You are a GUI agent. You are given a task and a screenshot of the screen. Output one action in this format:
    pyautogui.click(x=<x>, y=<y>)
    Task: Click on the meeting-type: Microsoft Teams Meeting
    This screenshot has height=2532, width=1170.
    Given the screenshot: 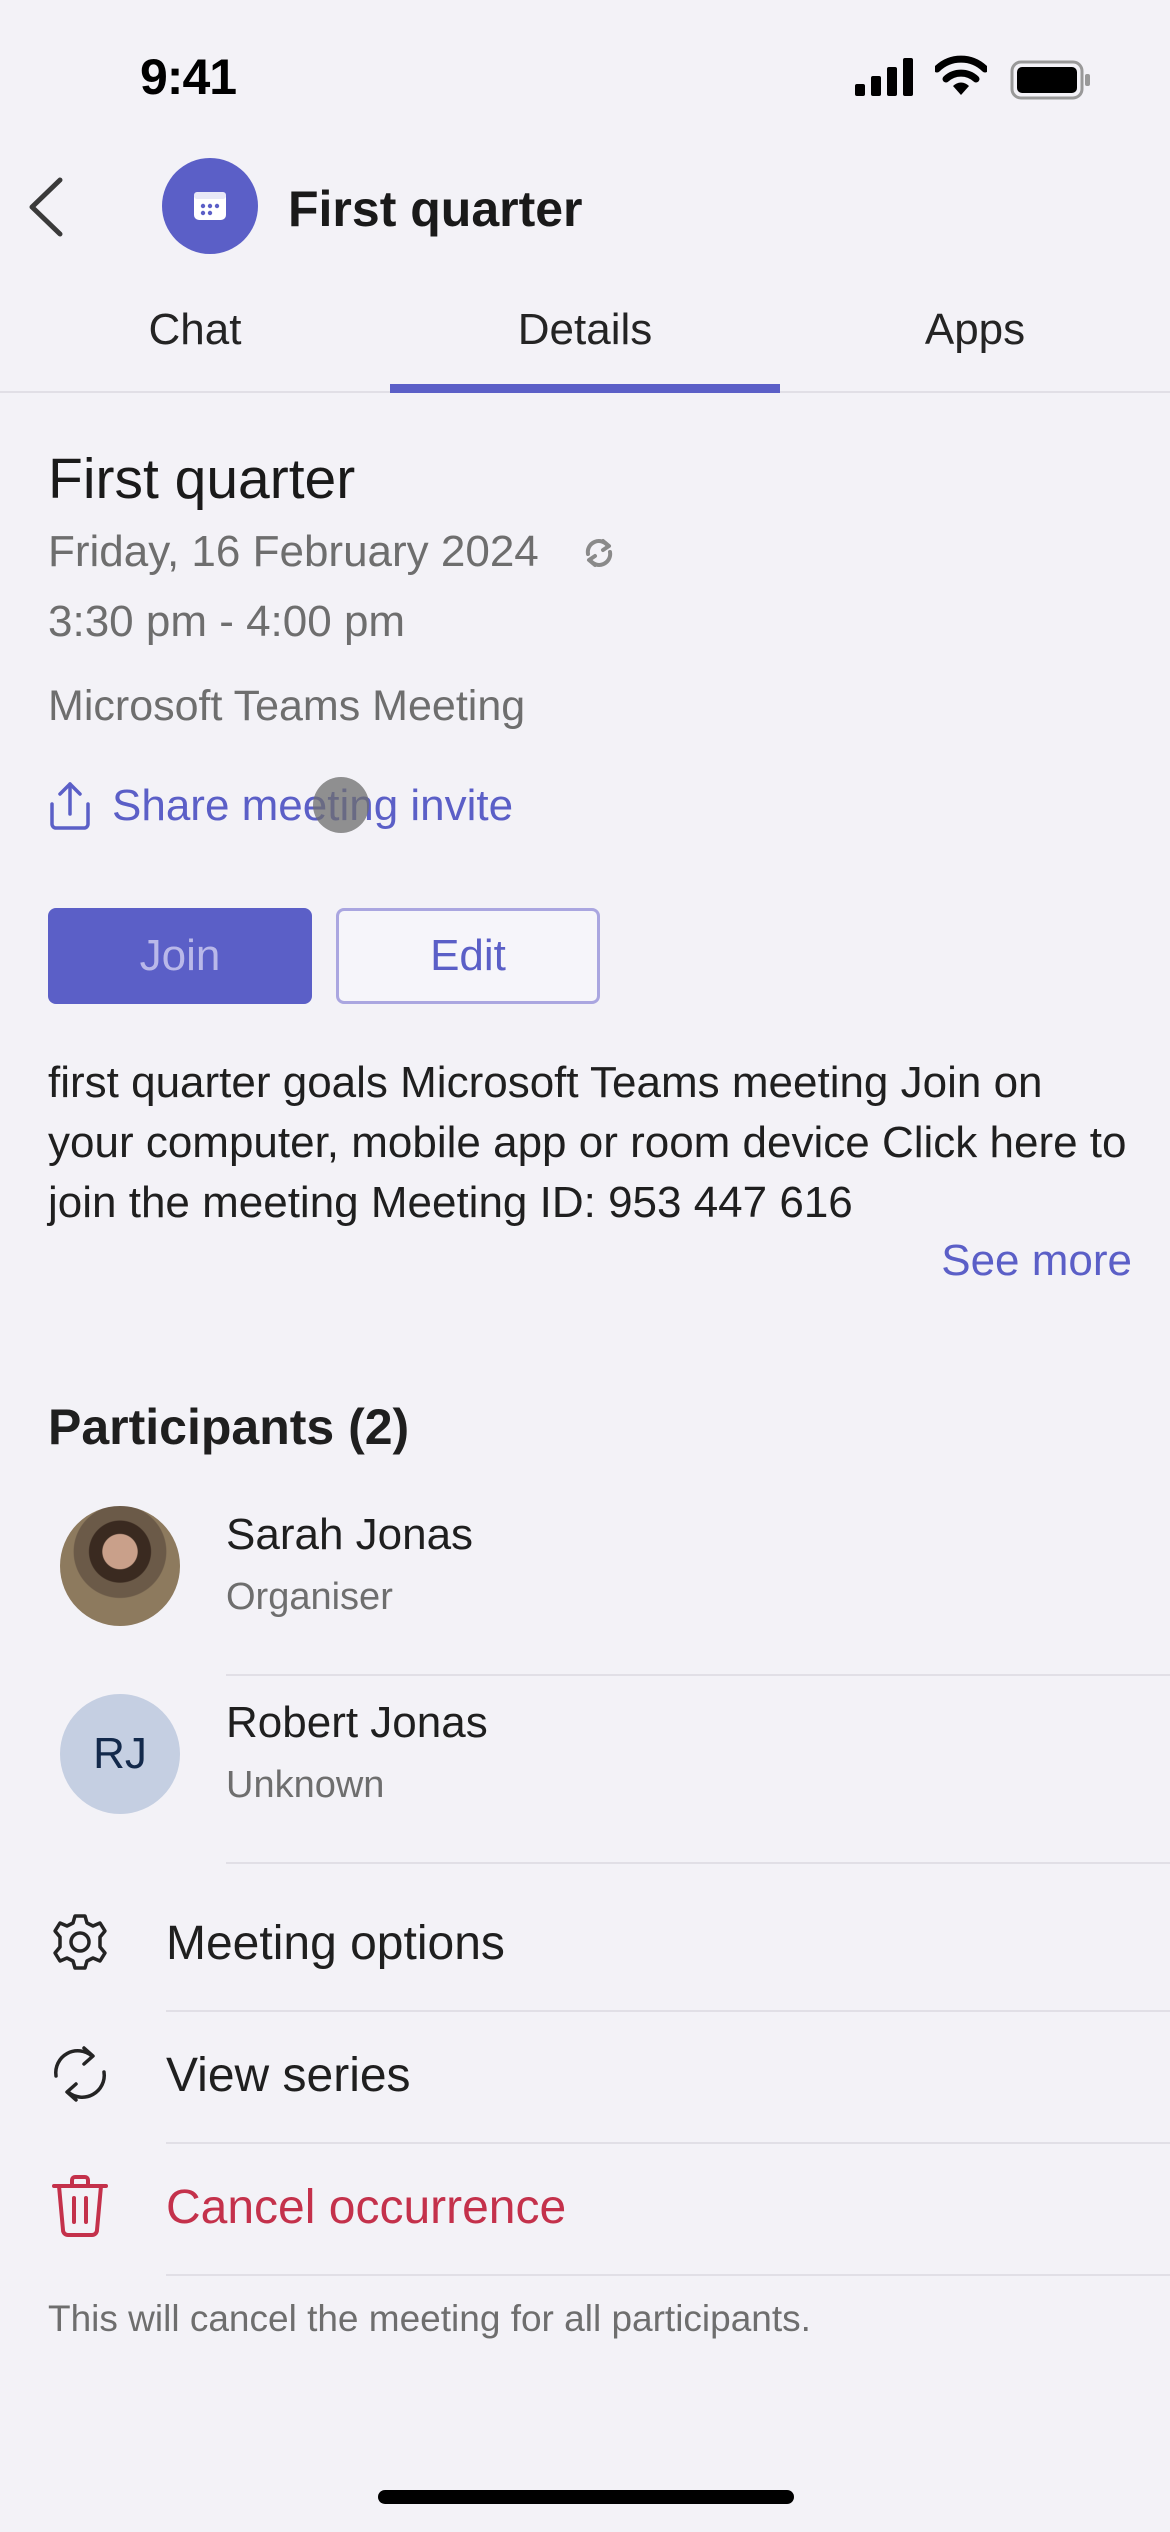 What is the action you would take?
    pyautogui.click(x=287, y=706)
    